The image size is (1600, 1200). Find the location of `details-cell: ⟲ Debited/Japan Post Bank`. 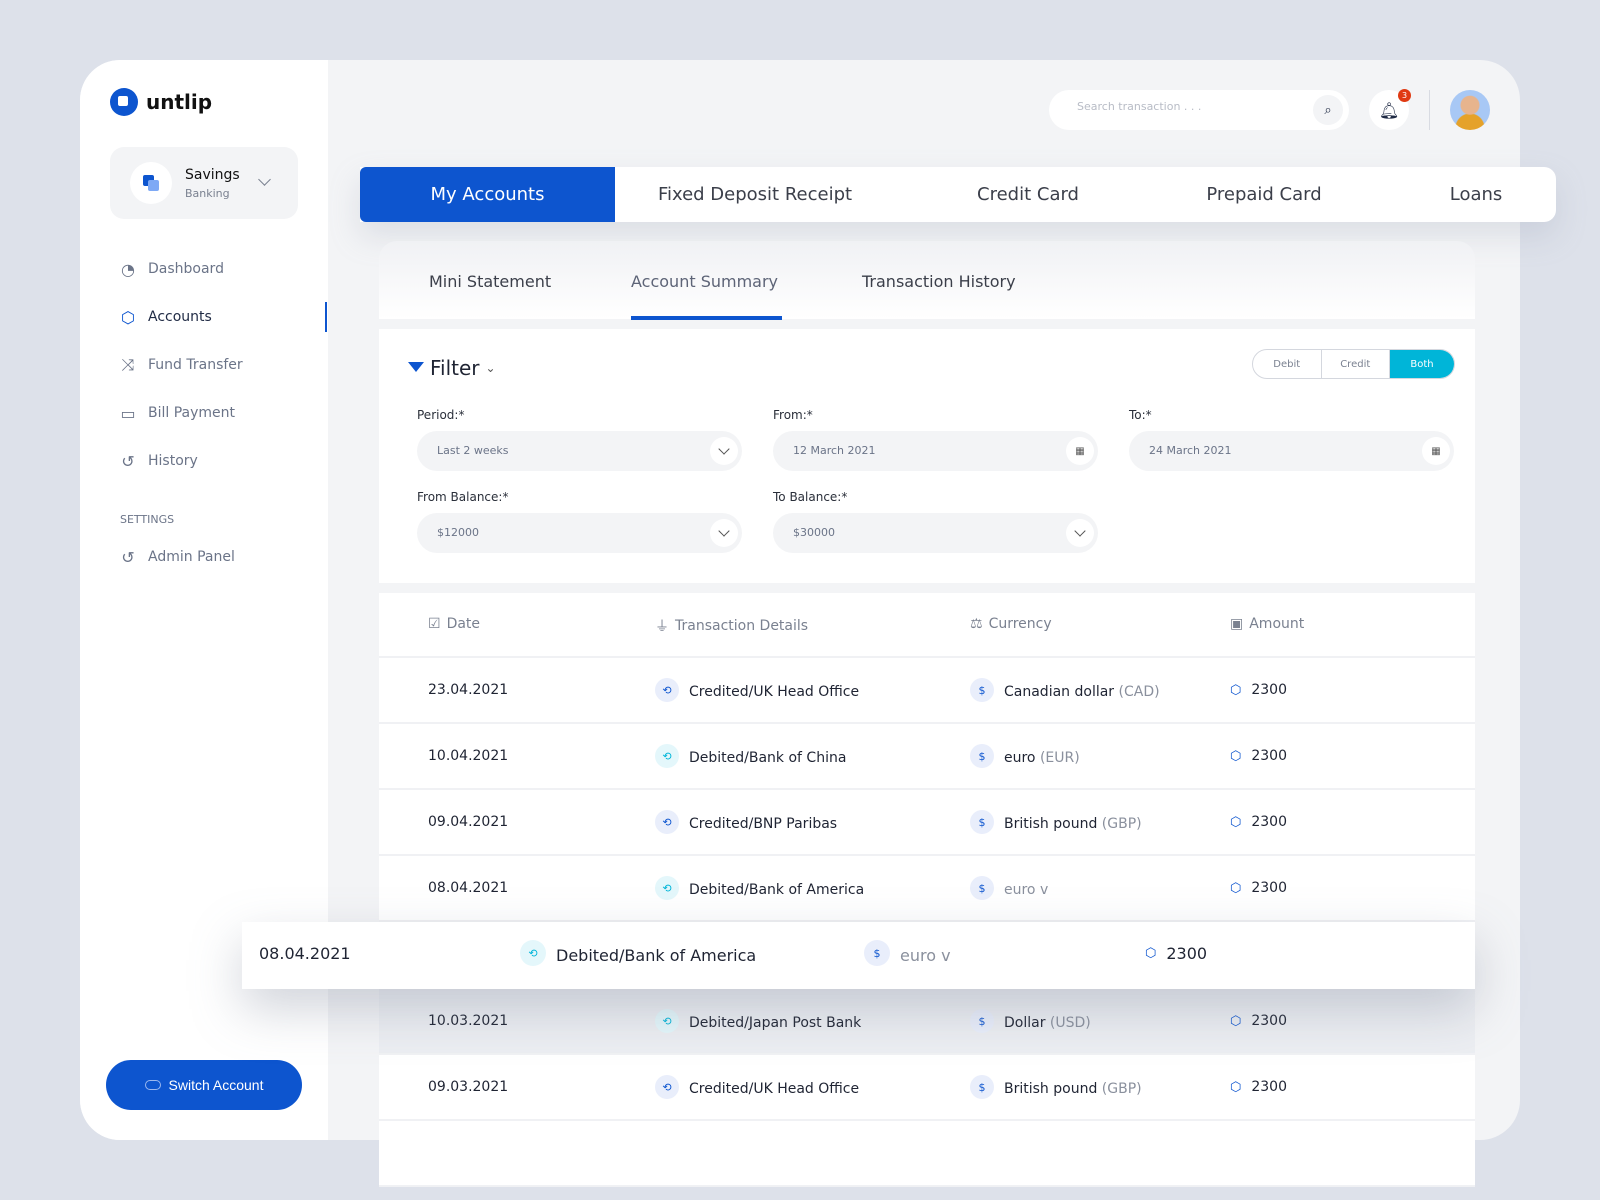

details-cell: ⟲ Debited/Japan Post Bank is located at coordinates (758, 1021).